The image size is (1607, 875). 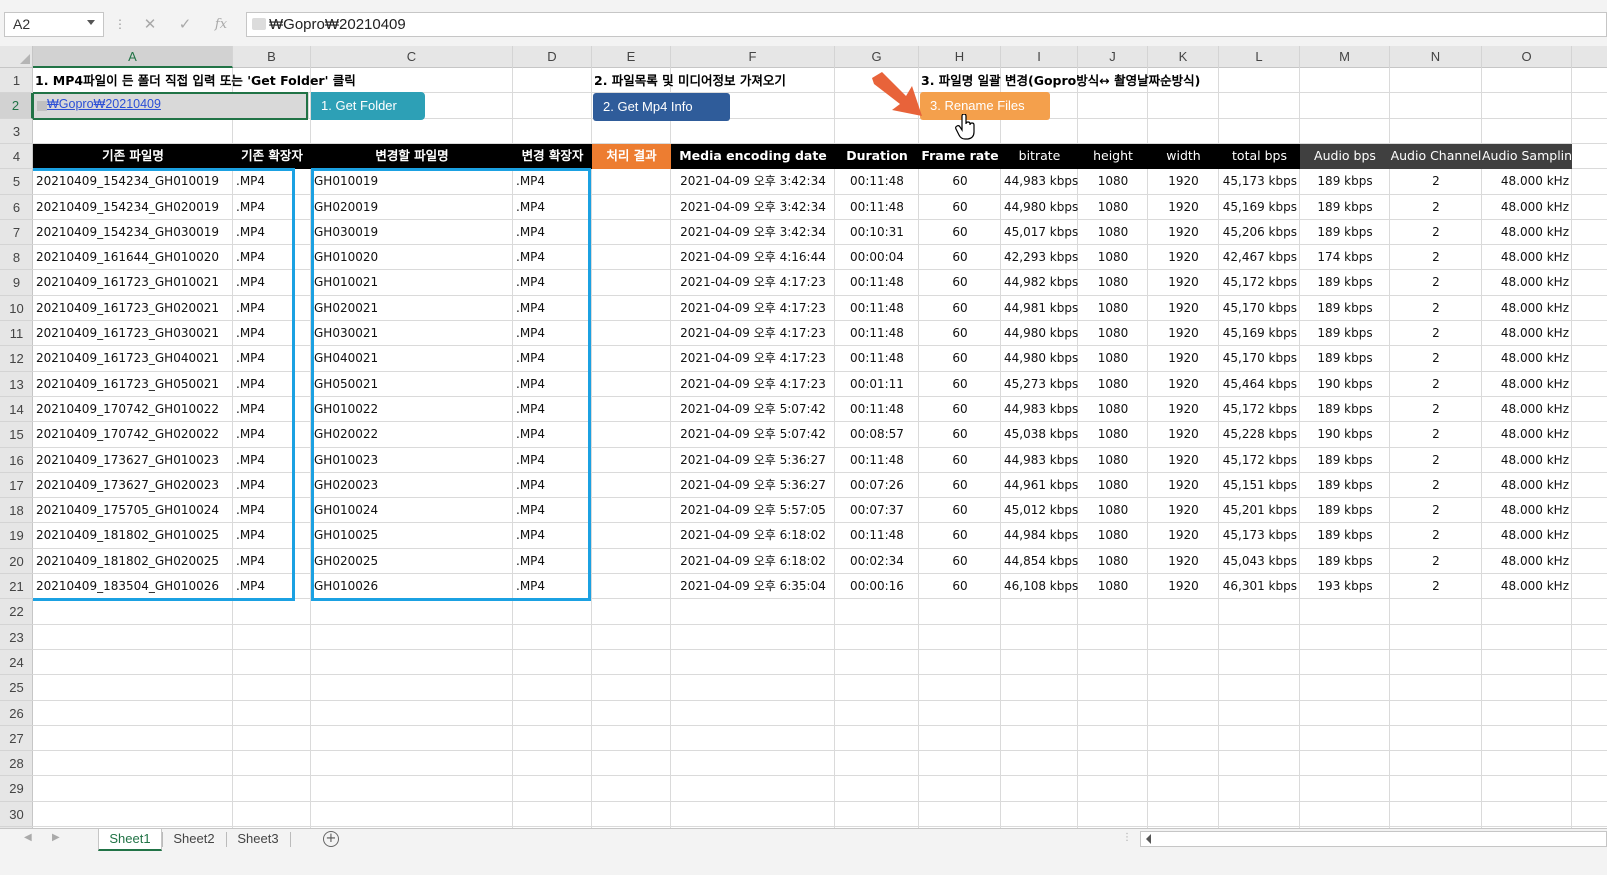 I want to click on row-header-15: 15, so click(x=16, y=435).